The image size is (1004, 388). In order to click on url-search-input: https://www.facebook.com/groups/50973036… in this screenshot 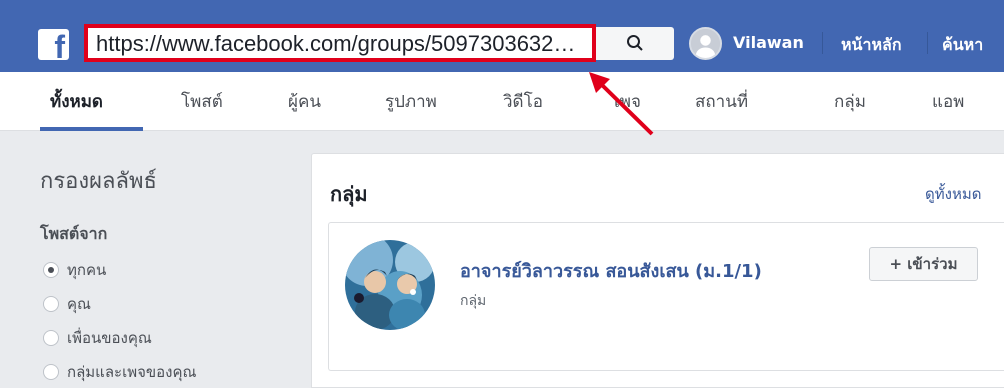, I will do `click(340, 43)`.